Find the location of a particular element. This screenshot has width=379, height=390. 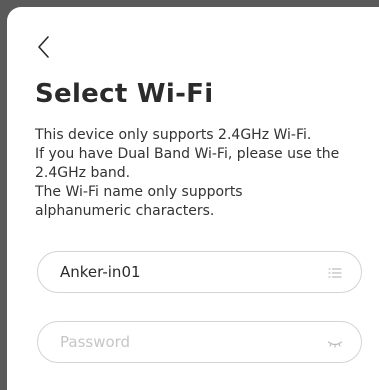

description-line: 2.4GHz band. is located at coordinates (83, 173).